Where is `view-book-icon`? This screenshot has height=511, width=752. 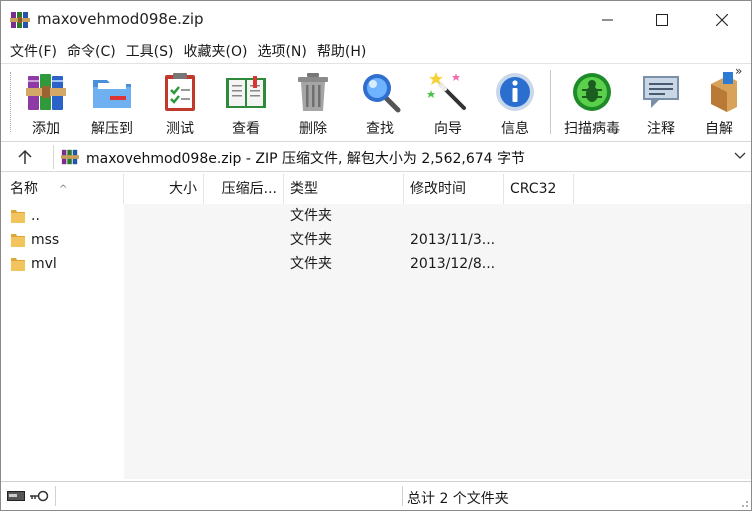 view-book-icon is located at coordinates (246, 92).